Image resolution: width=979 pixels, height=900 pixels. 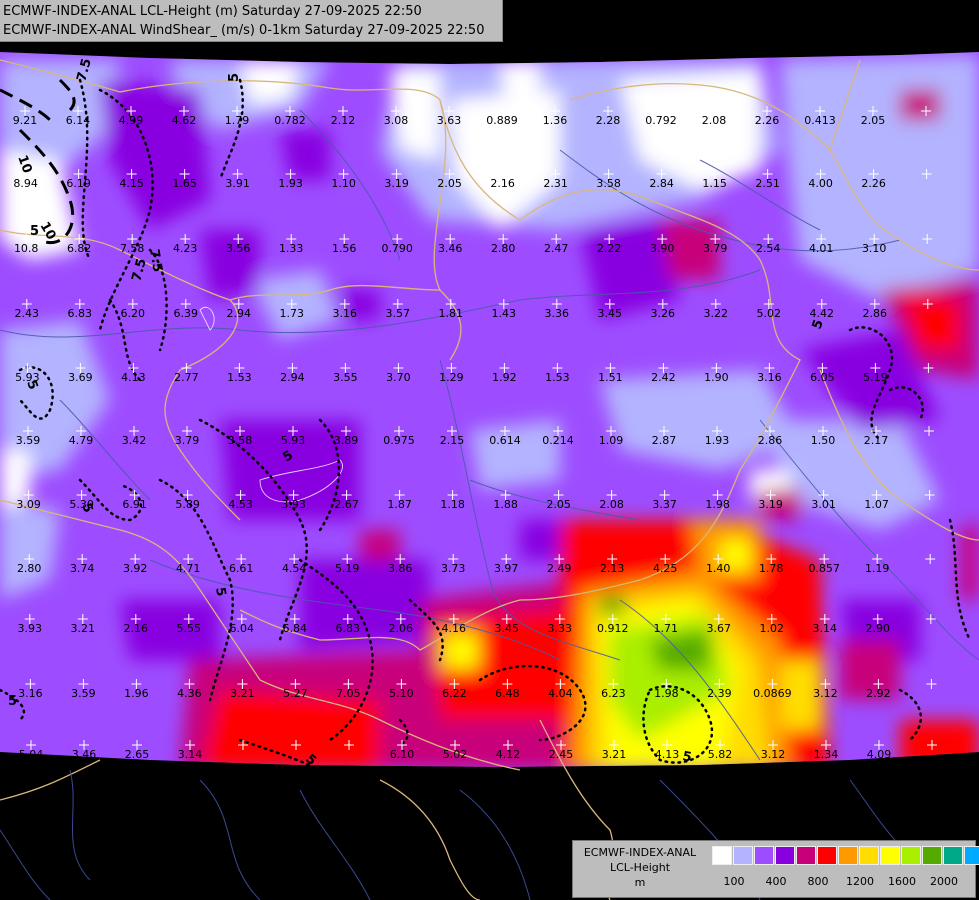 What do you see at coordinates (555, 183) in the screenshot?
I see `wind-shear-value: 2.31` at bounding box center [555, 183].